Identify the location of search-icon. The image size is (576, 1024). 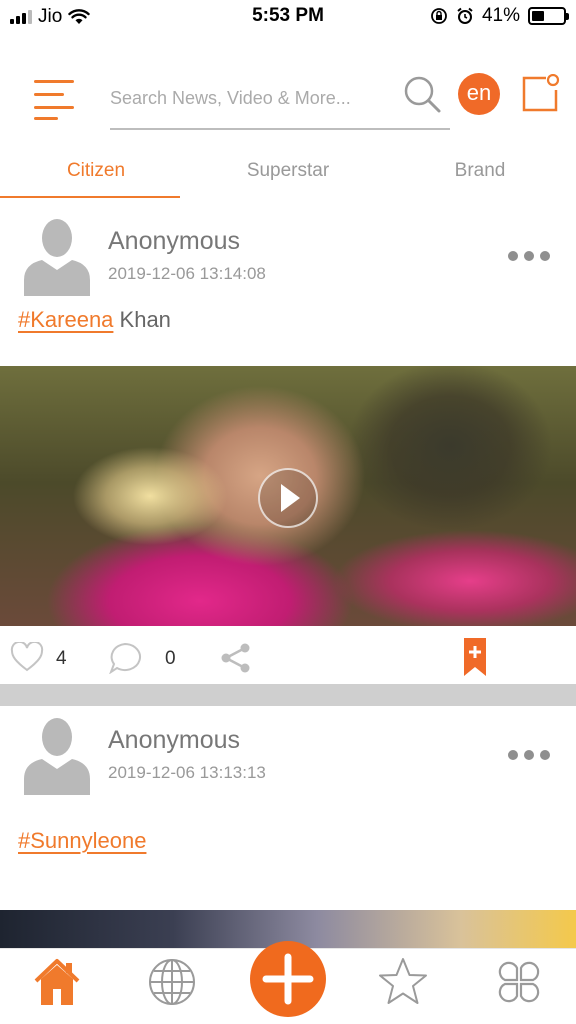
(422, 94).